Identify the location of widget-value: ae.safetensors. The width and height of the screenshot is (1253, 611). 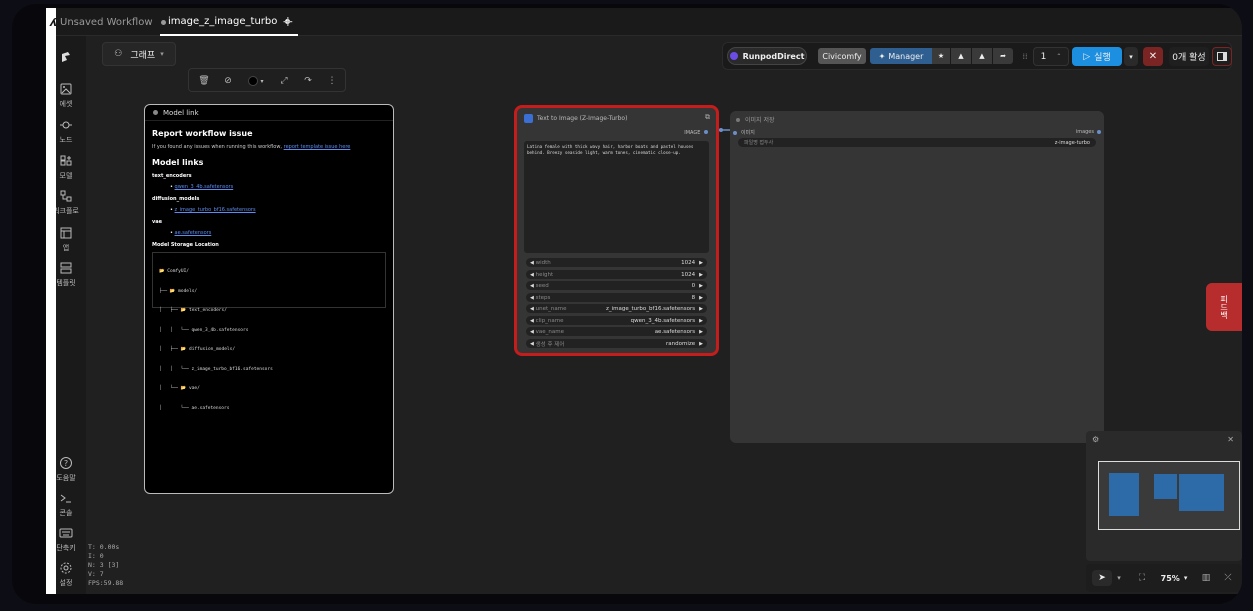
(675, 331).